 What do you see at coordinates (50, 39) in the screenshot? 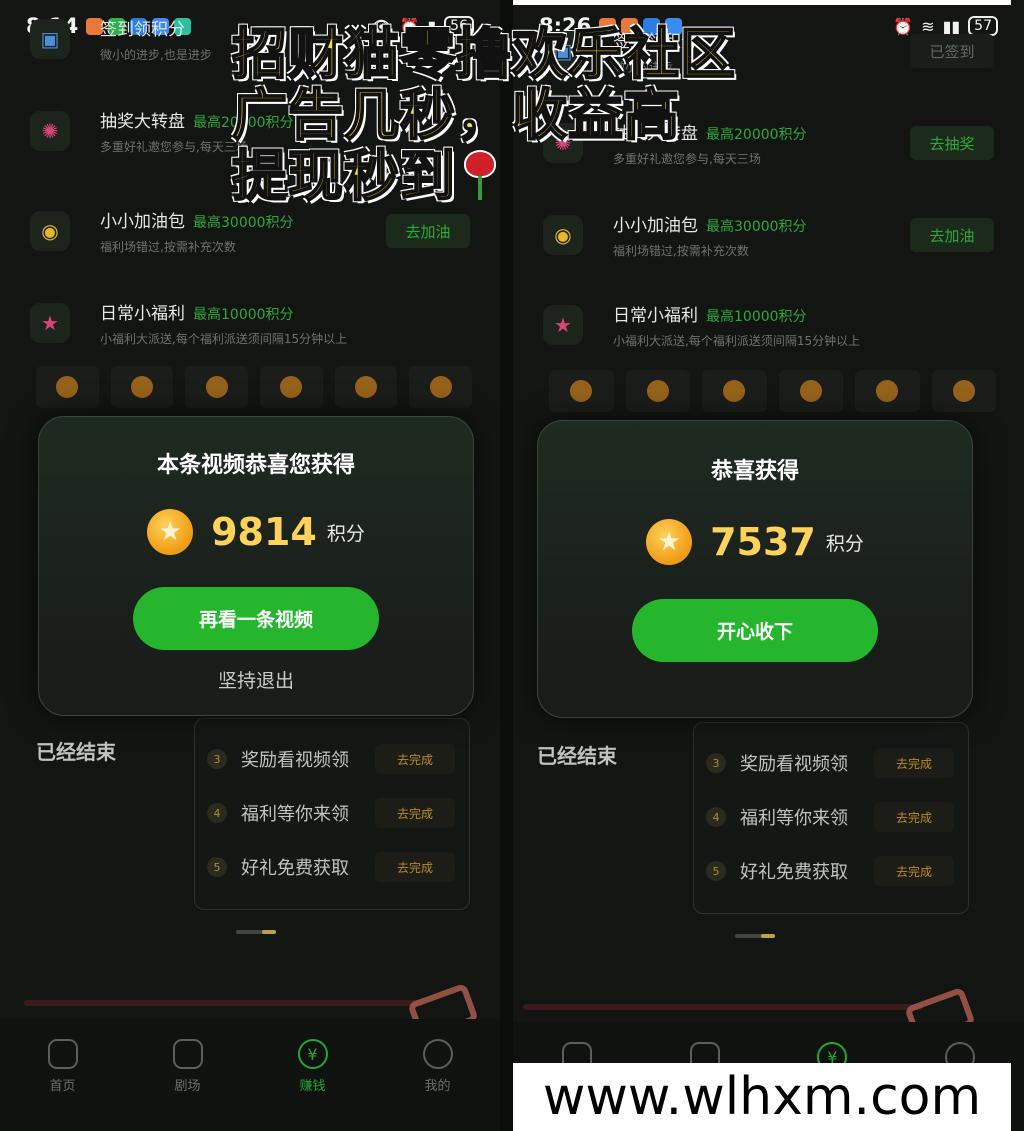
I see `calendar-icon: ▣` at bounding box center [50, 39].